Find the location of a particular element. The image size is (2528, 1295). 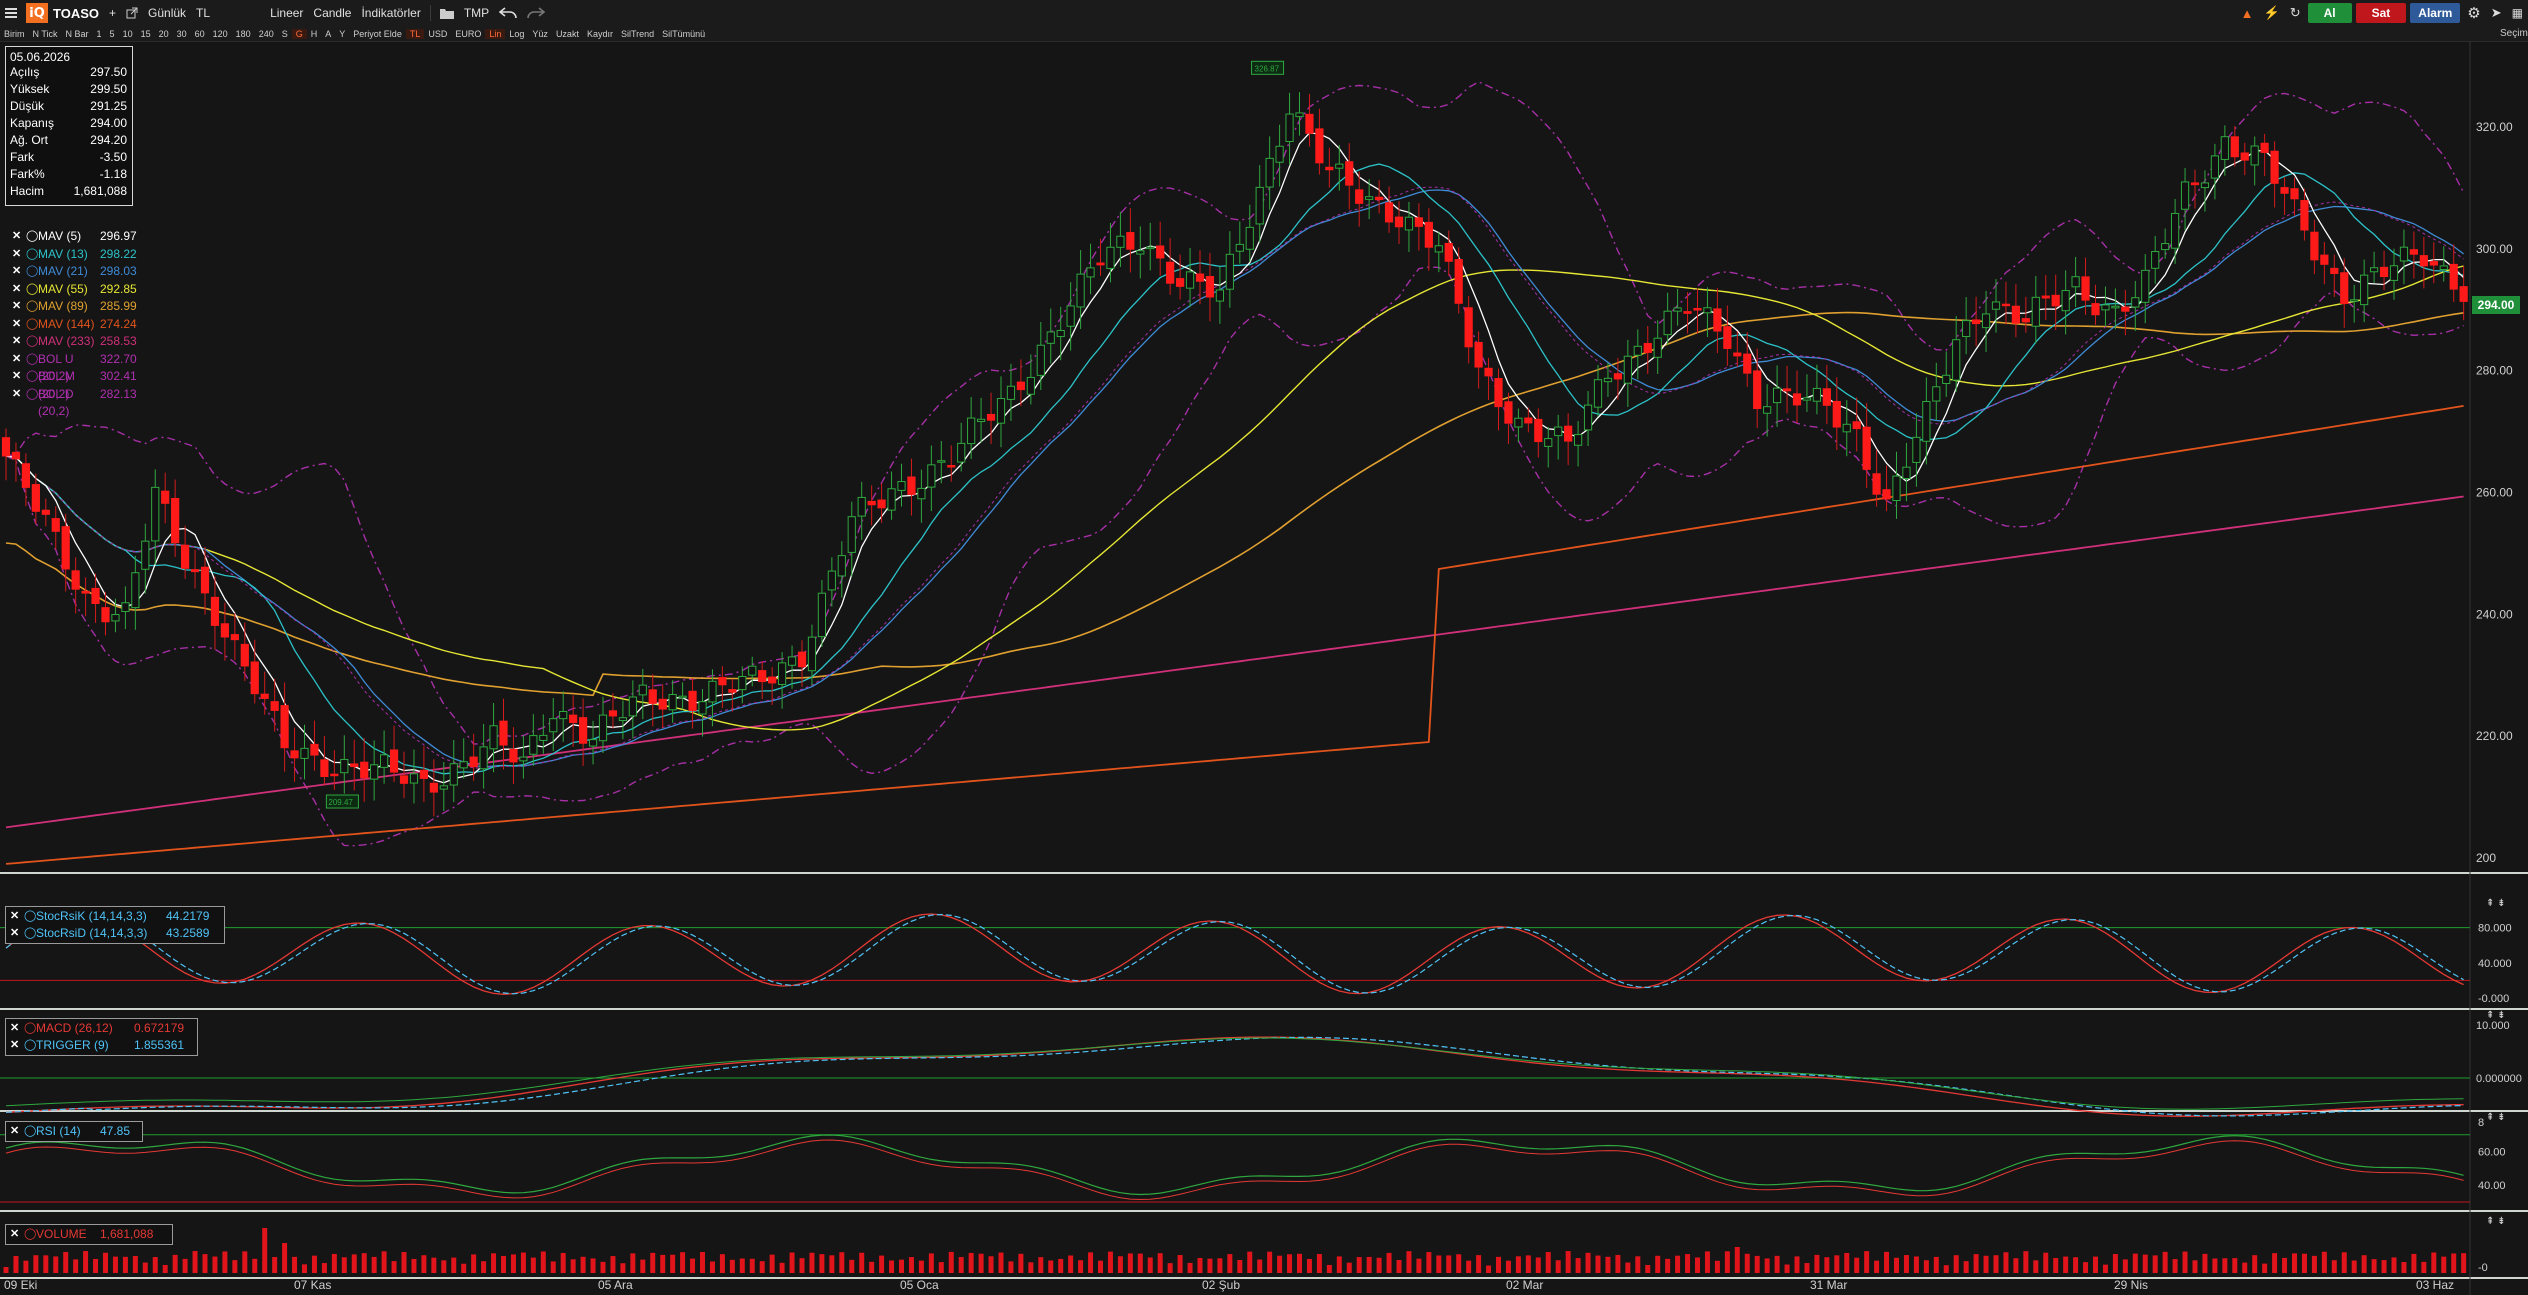

chart-type-selector: Candle is located at coordinates (332, 13).